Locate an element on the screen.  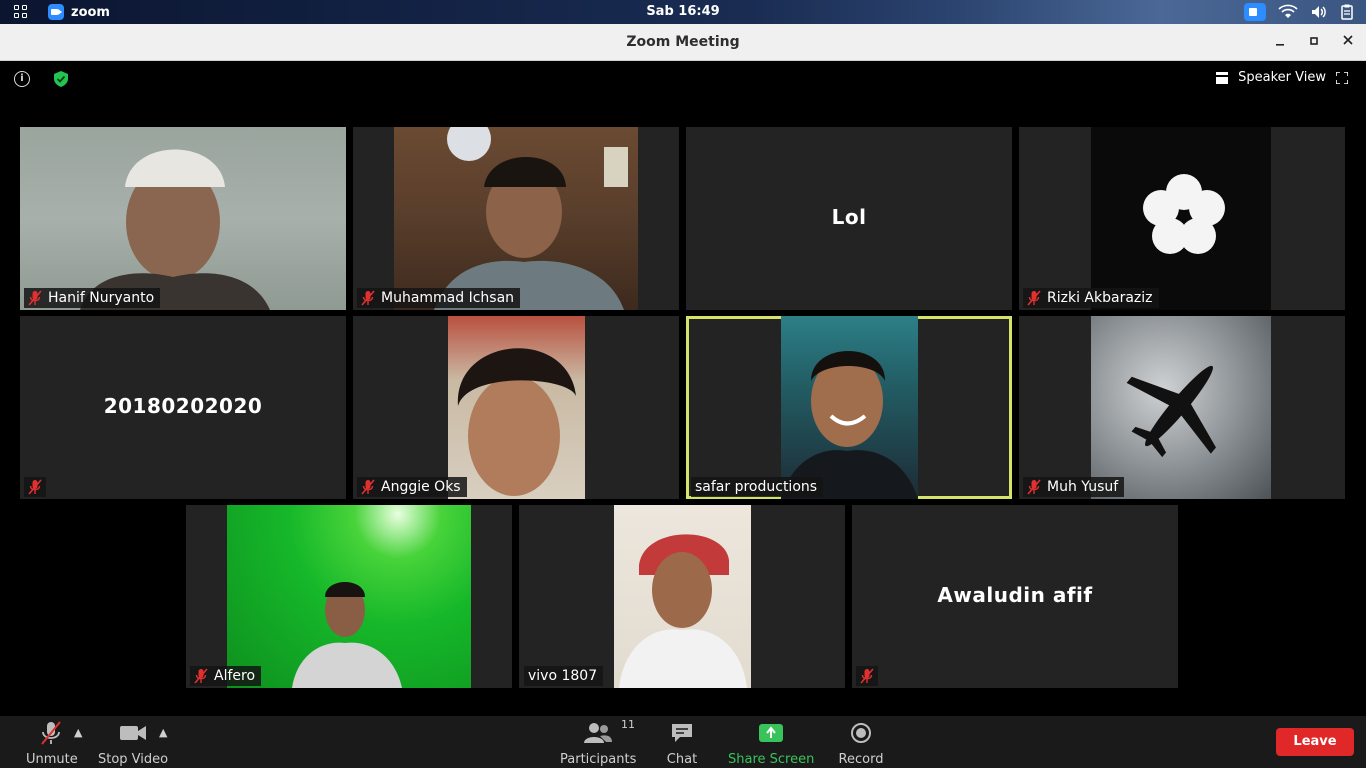
wifi-icon is located at coordinates (1288, 12).